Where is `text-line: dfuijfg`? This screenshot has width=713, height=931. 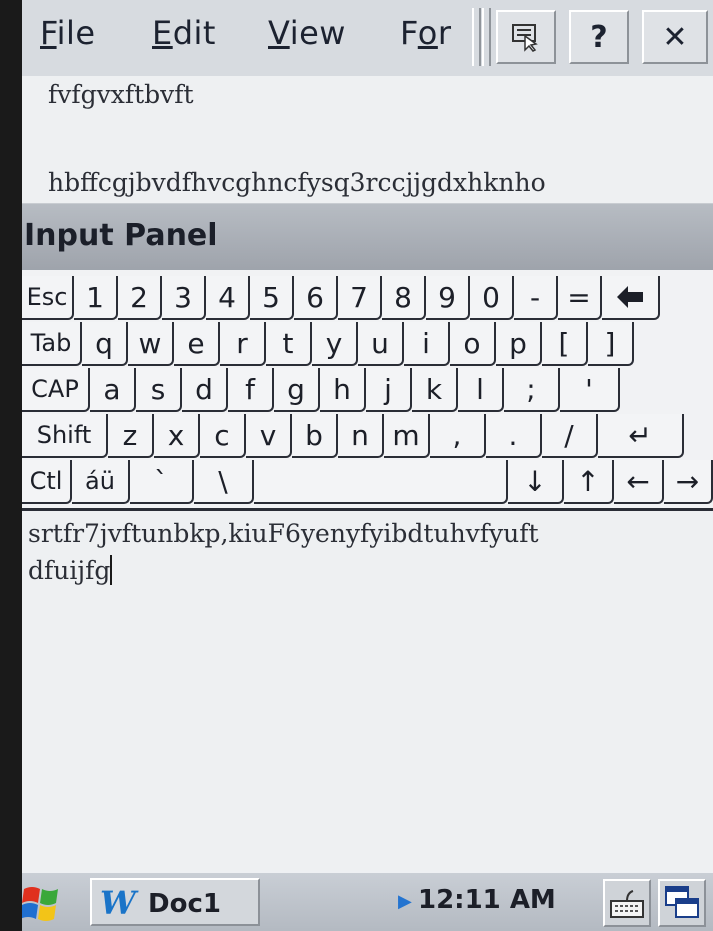 text-line: dfuijfg is located at coordinates (69, 570).